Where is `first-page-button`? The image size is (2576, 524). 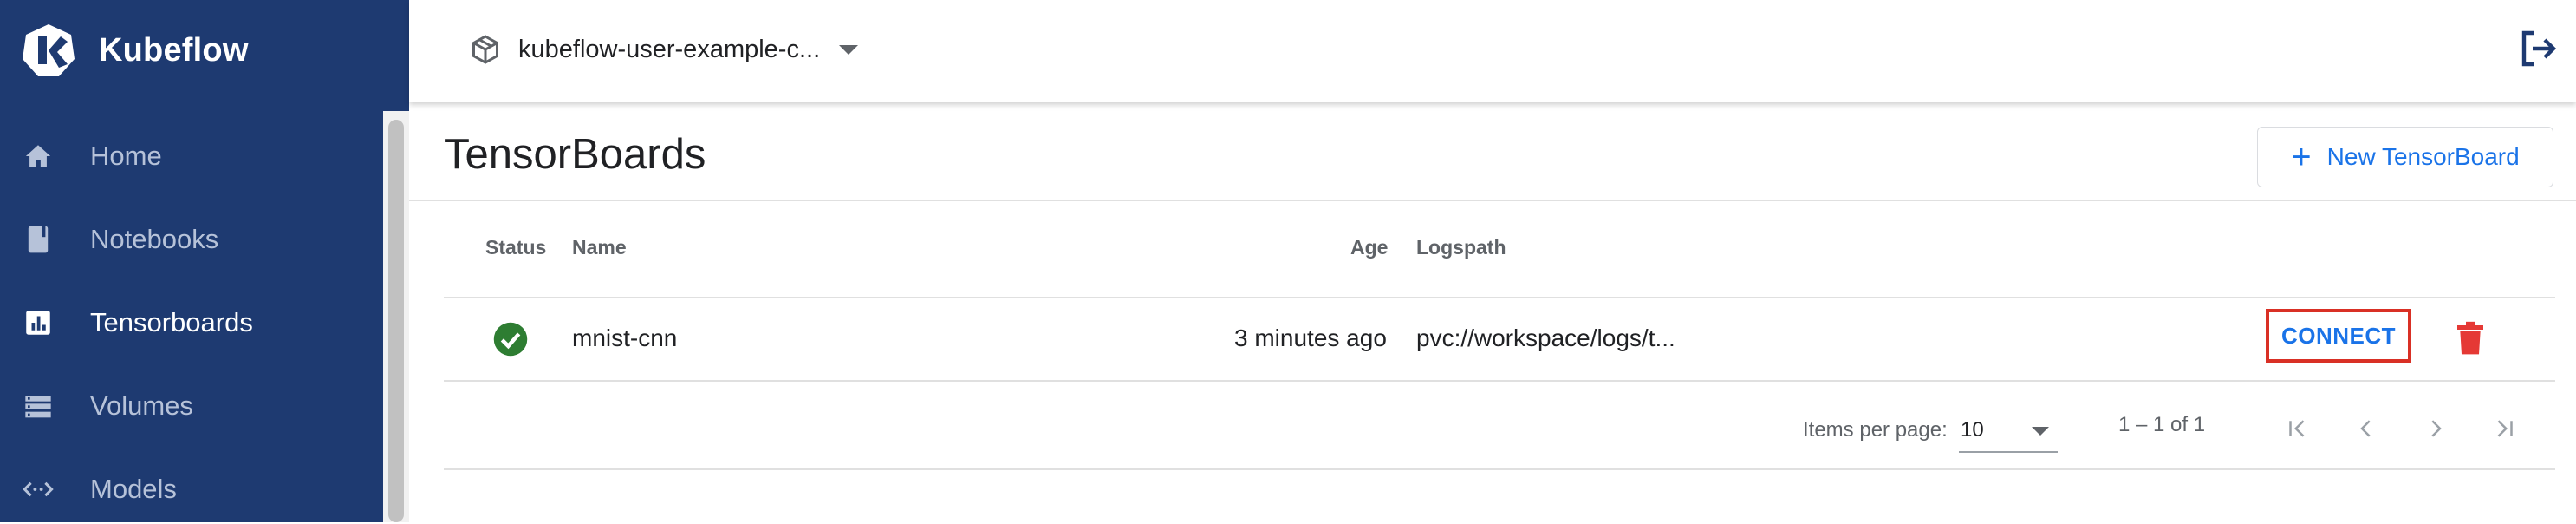
first-page-button is located at coordinates (2297, 429).